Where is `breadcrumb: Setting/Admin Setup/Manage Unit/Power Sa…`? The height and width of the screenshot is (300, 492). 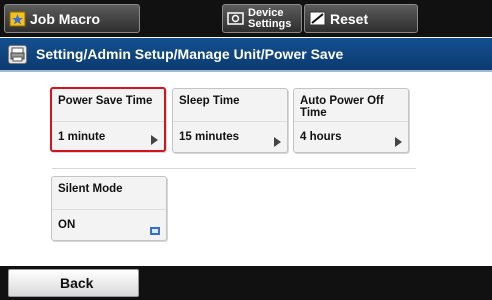
breadcrumb: Setting/Admin Setup/Manage Unit/Power Sa… is located at coordinates (190, 54).